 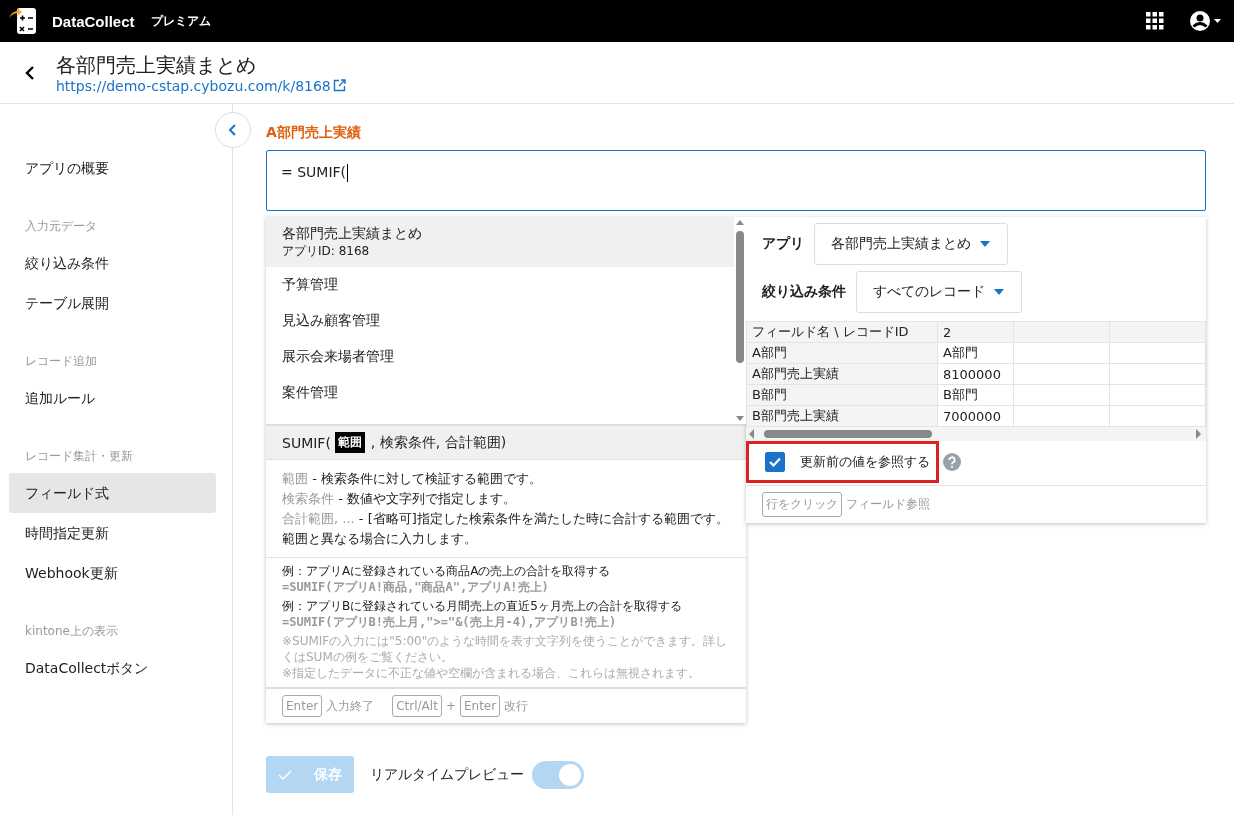 What do you see at coordinates (112, 493) in the screenshot?
I see `sidebar-item: フィールド式` at bounding box center [112, 493].